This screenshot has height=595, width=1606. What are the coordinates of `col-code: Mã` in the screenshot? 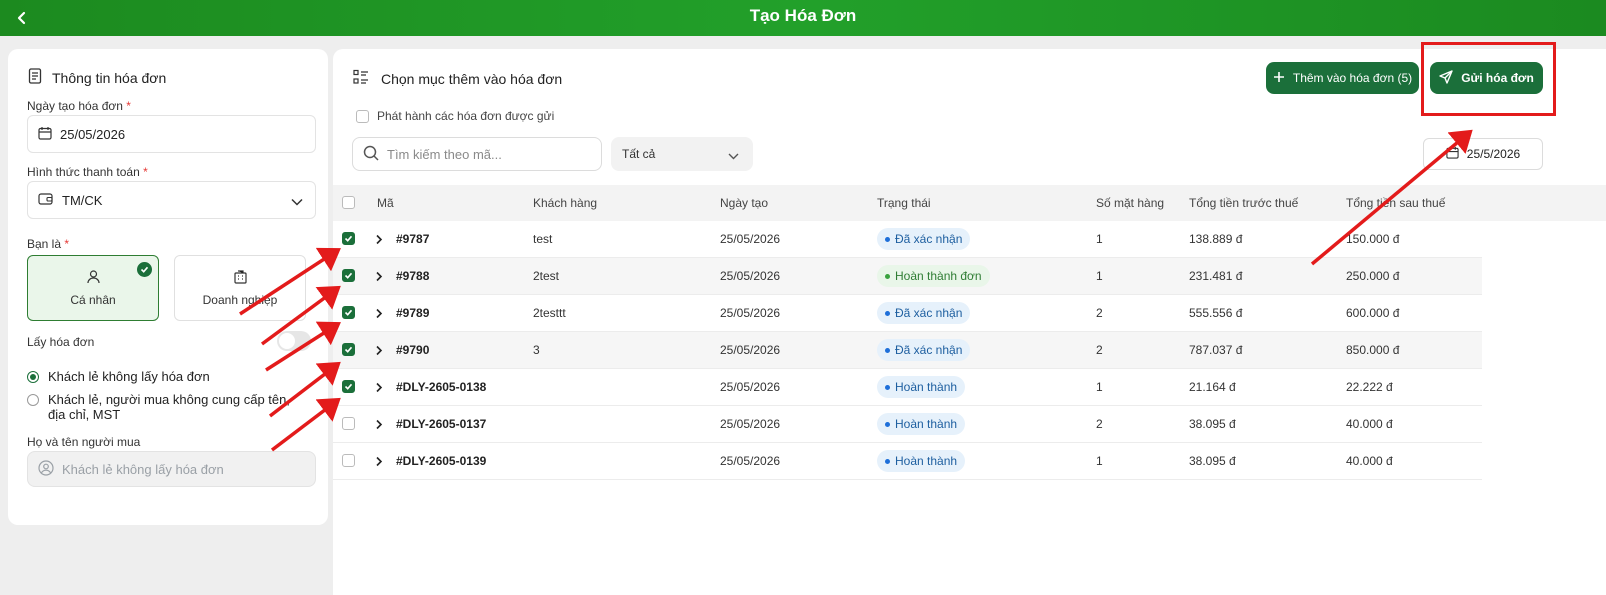 It's located at (385, 203).